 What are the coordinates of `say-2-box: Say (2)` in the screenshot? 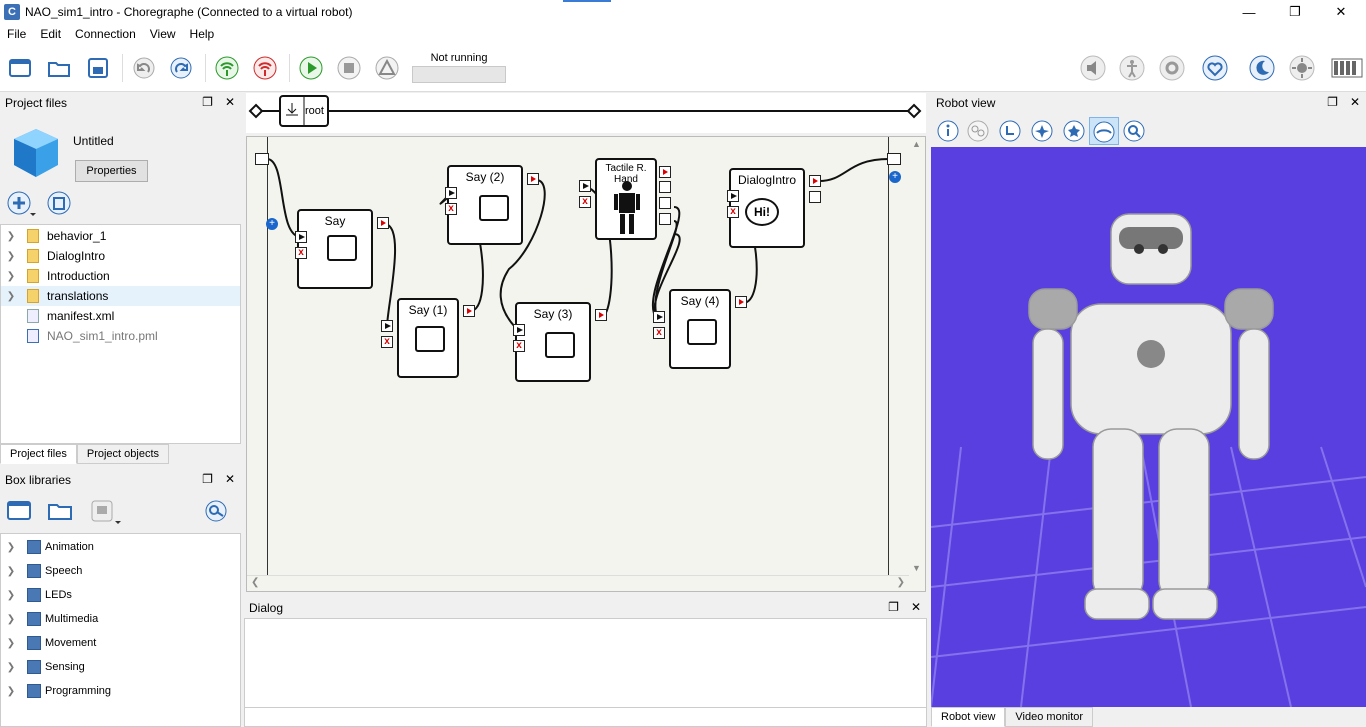 It's located at (485, 205).